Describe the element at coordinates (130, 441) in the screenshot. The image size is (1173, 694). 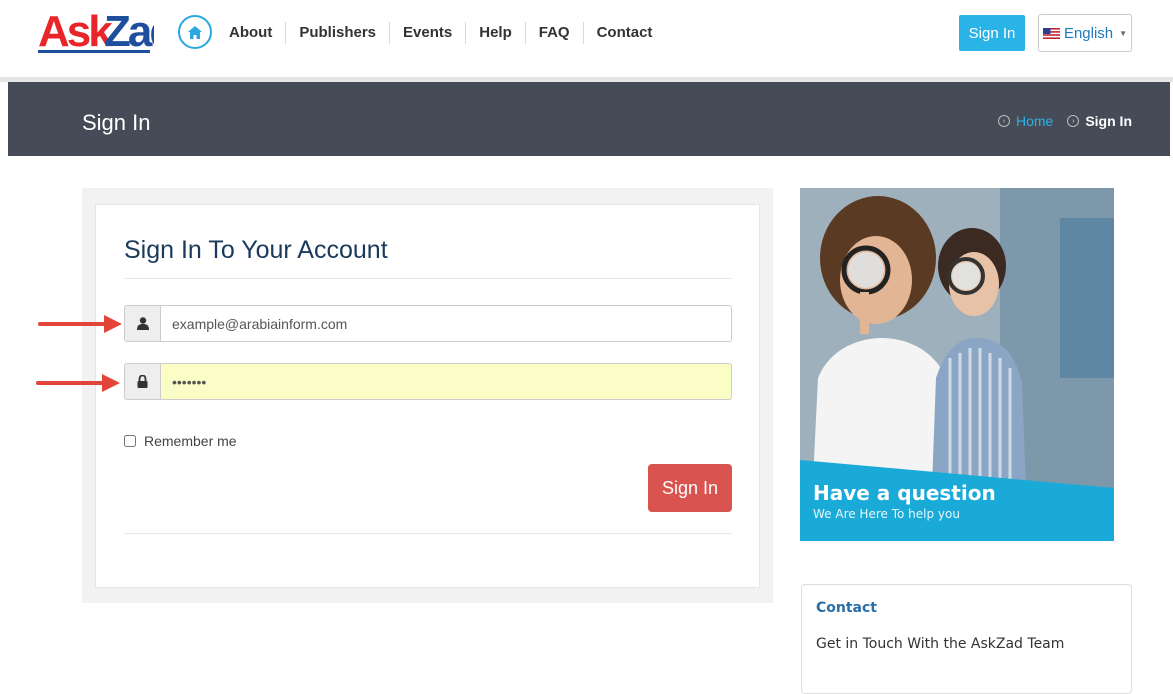
I see `remember-me-checkbox` at that location.